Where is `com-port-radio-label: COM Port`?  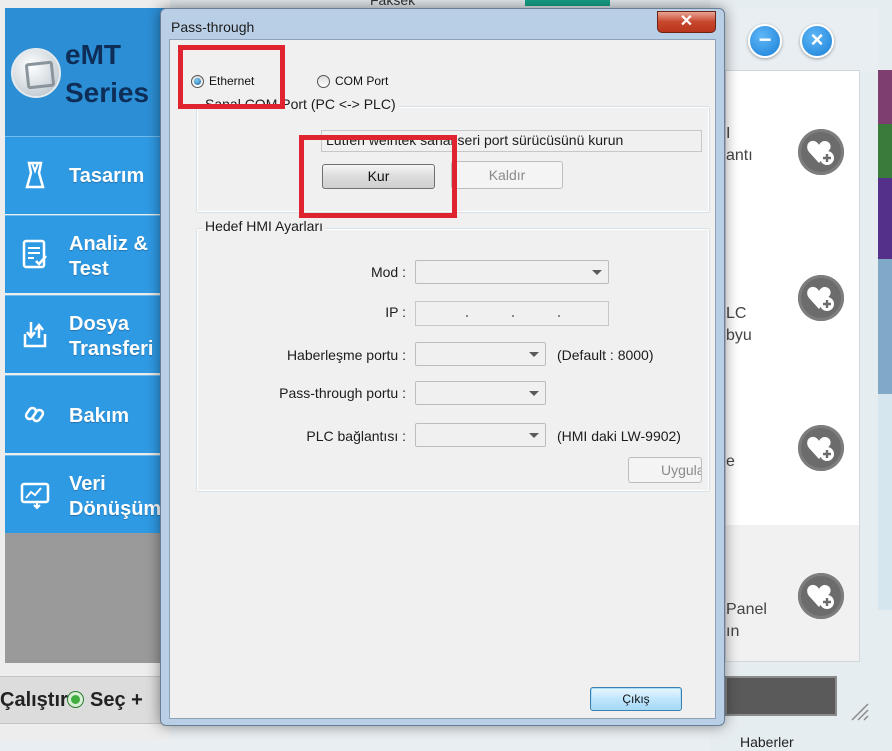
com-port-radio-label: COM Port is located at coordinates (362, 81).